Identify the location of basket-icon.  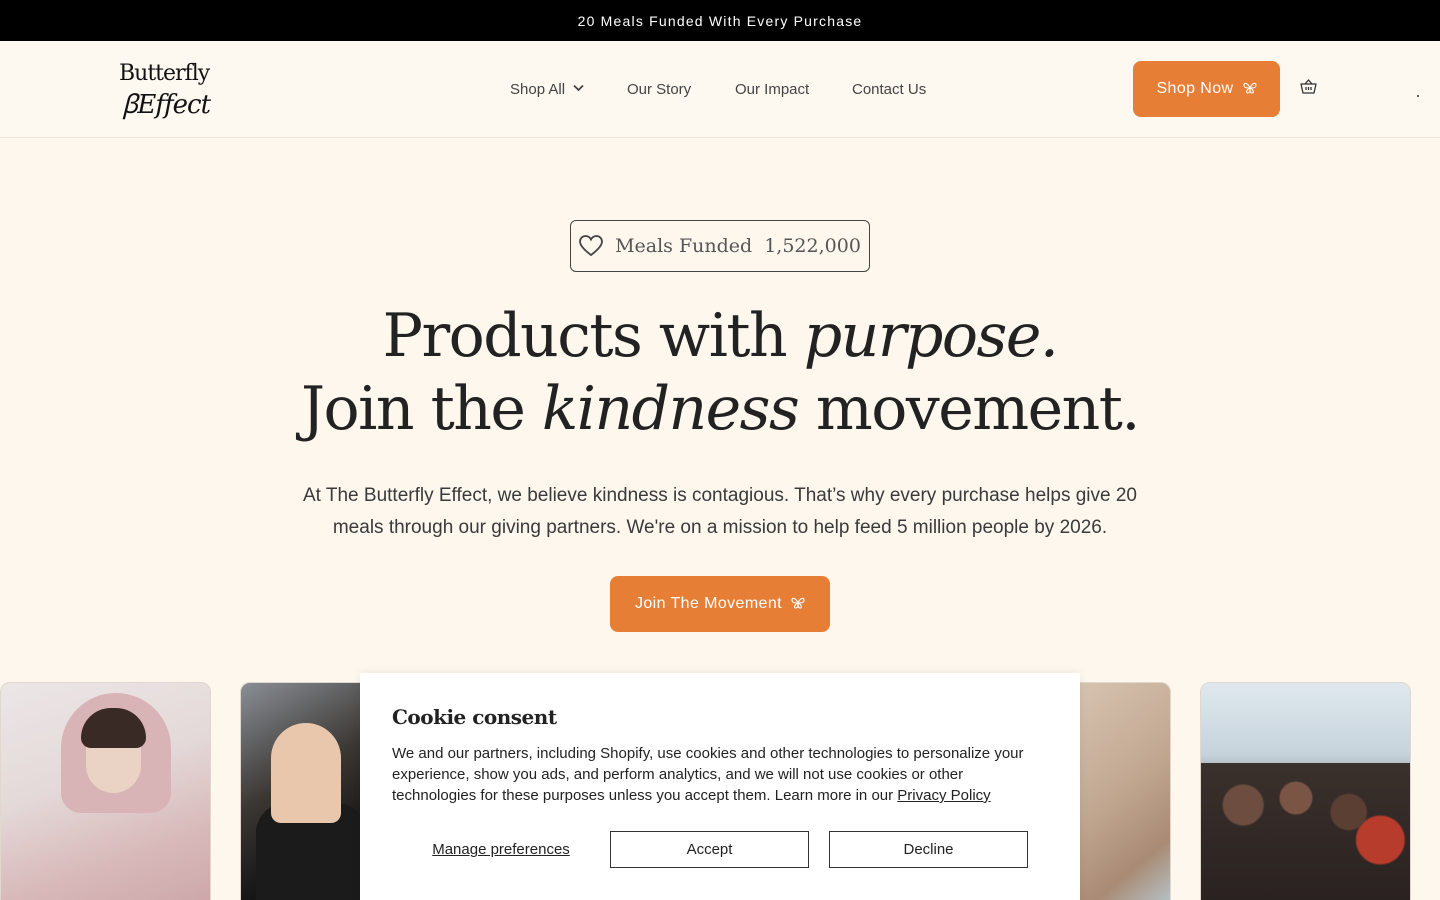
(1308, 89).